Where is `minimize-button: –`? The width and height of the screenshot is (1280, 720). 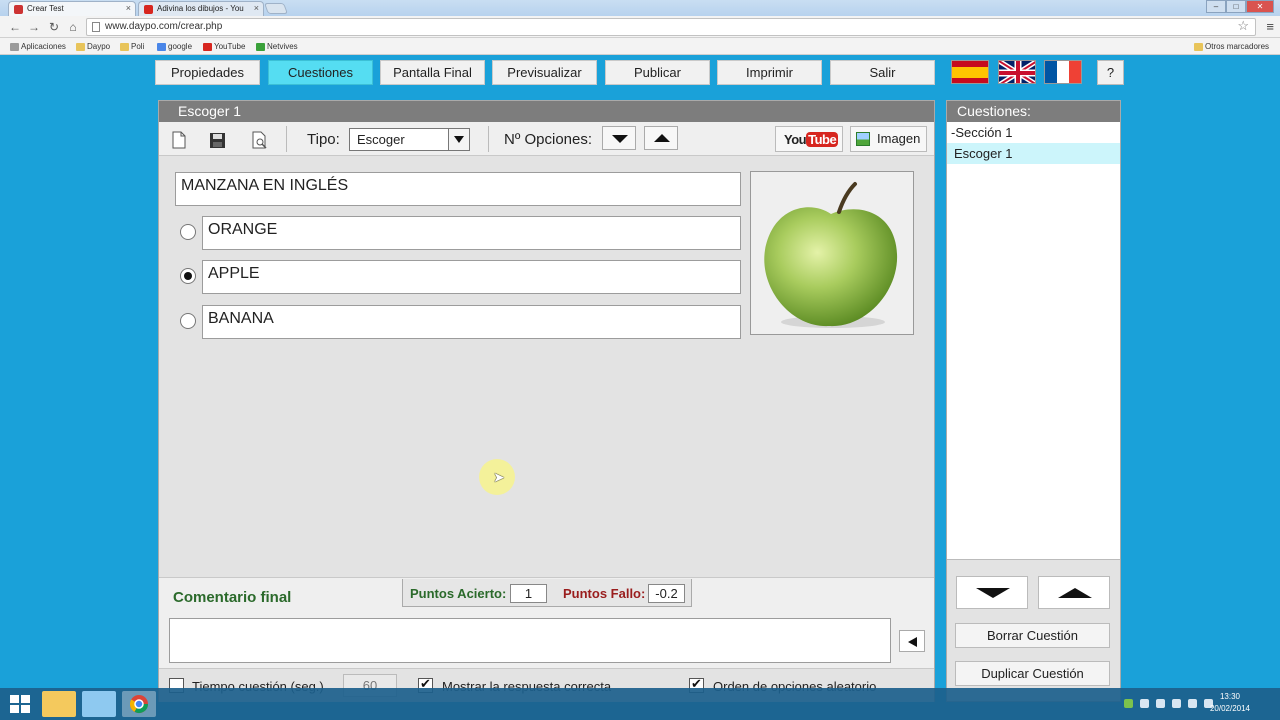 minimize-button: – is located at coordinates (1216, 6).